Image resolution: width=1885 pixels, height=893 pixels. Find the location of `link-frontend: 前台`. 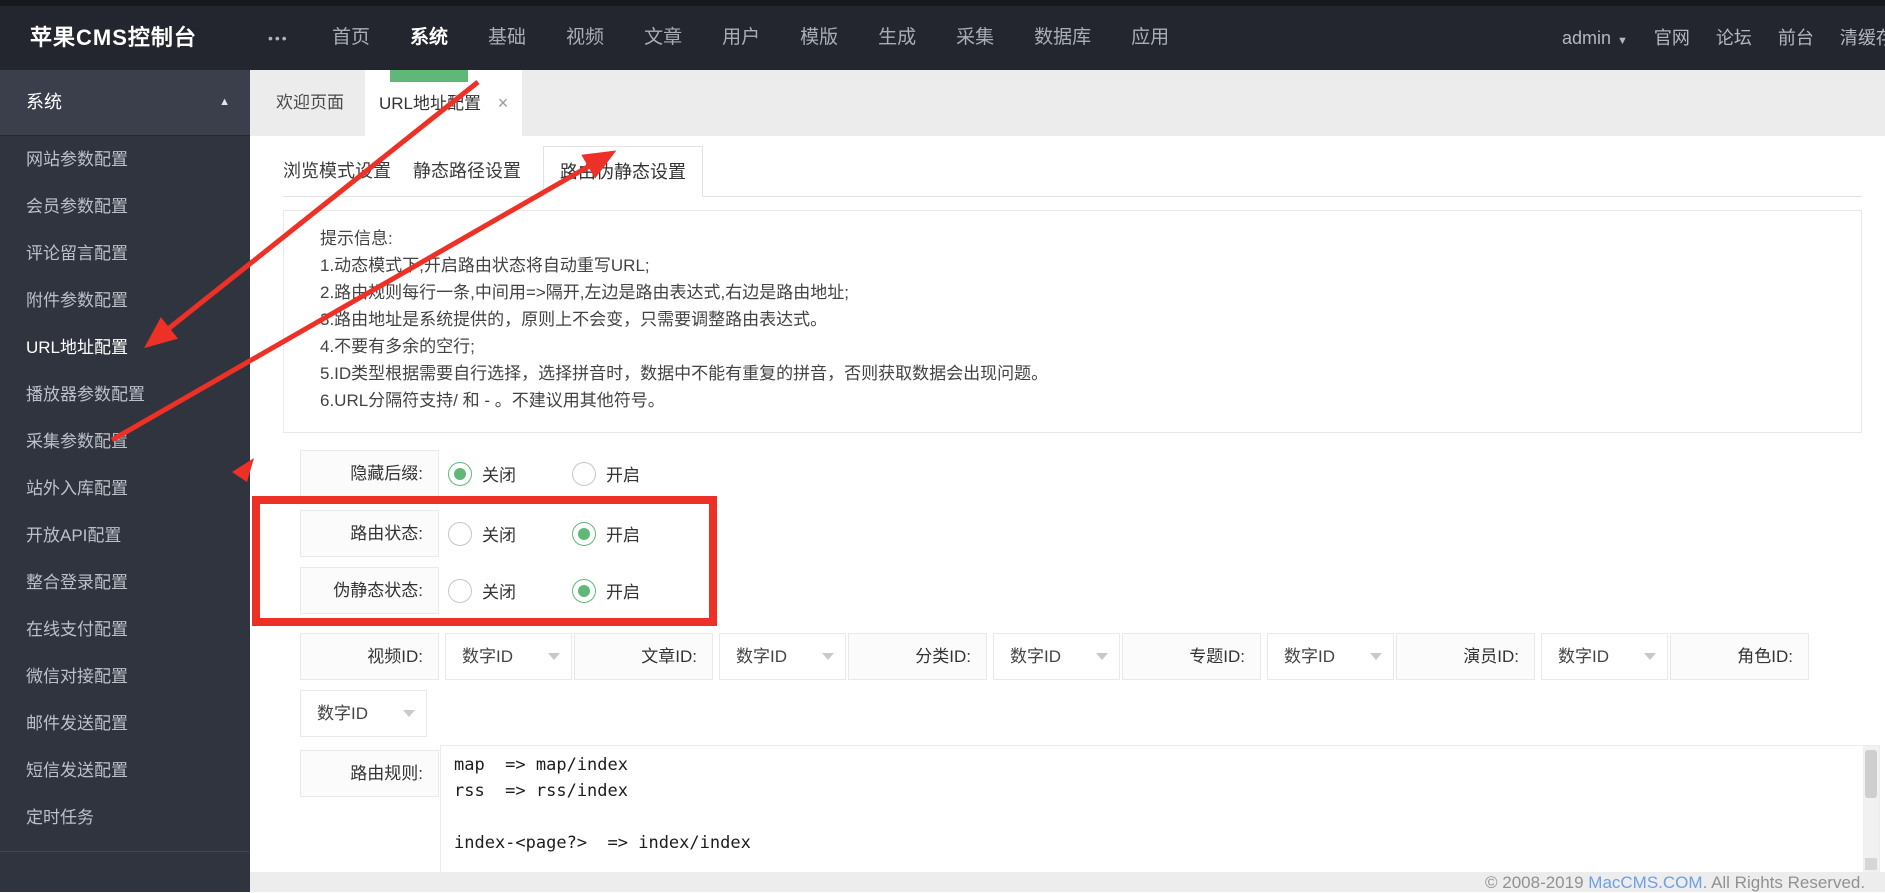

link-frontend: 前台 is located at coordinates (1796, 38).